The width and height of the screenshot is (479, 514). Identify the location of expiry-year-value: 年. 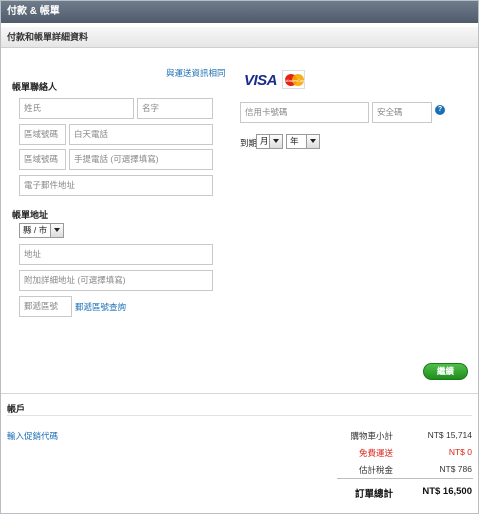
(294, 141).